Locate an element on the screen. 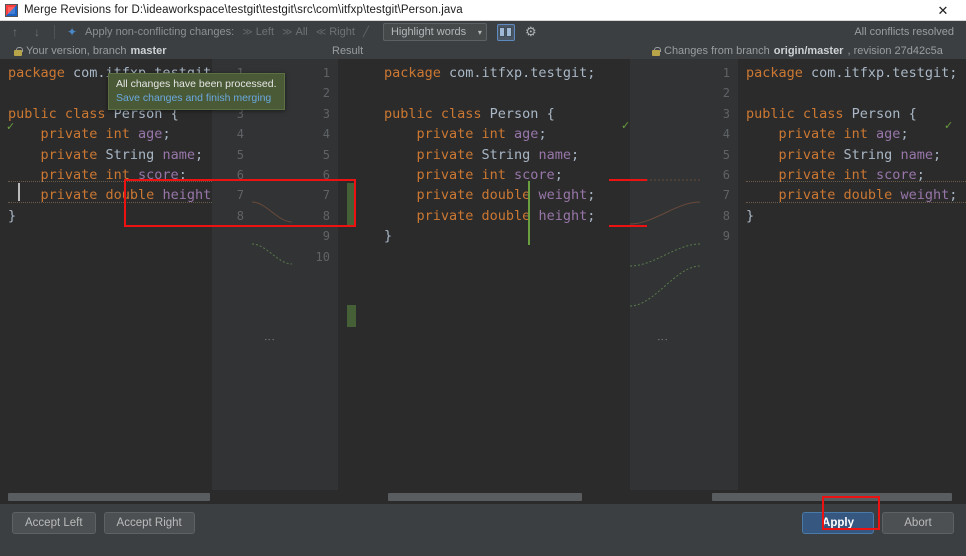 Image resolution: width=966 pixels, height=556 pixels. previous-difference-button: ↑ is located at coordinates (15, 32).